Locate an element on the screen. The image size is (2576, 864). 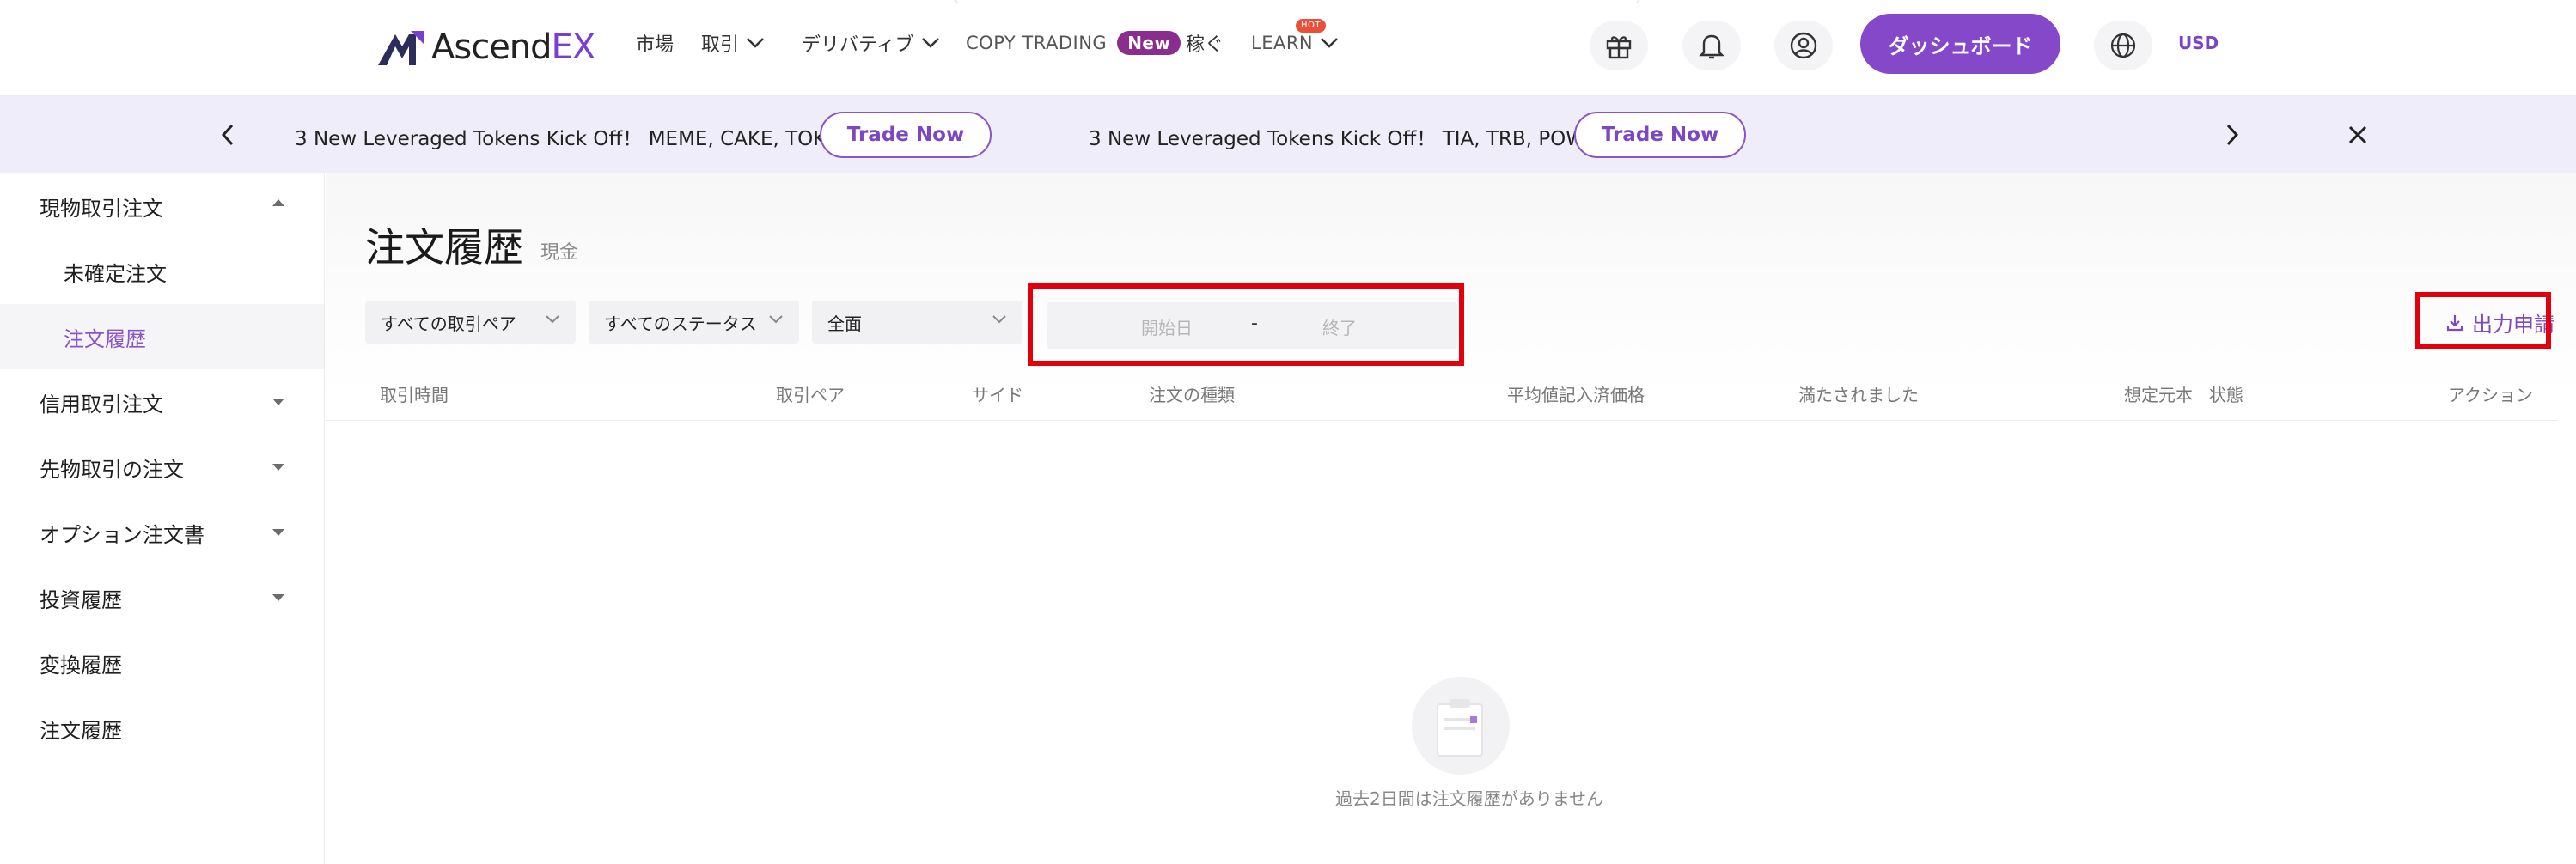
hot-badge: HOT is located at coordinates (1311, 26).